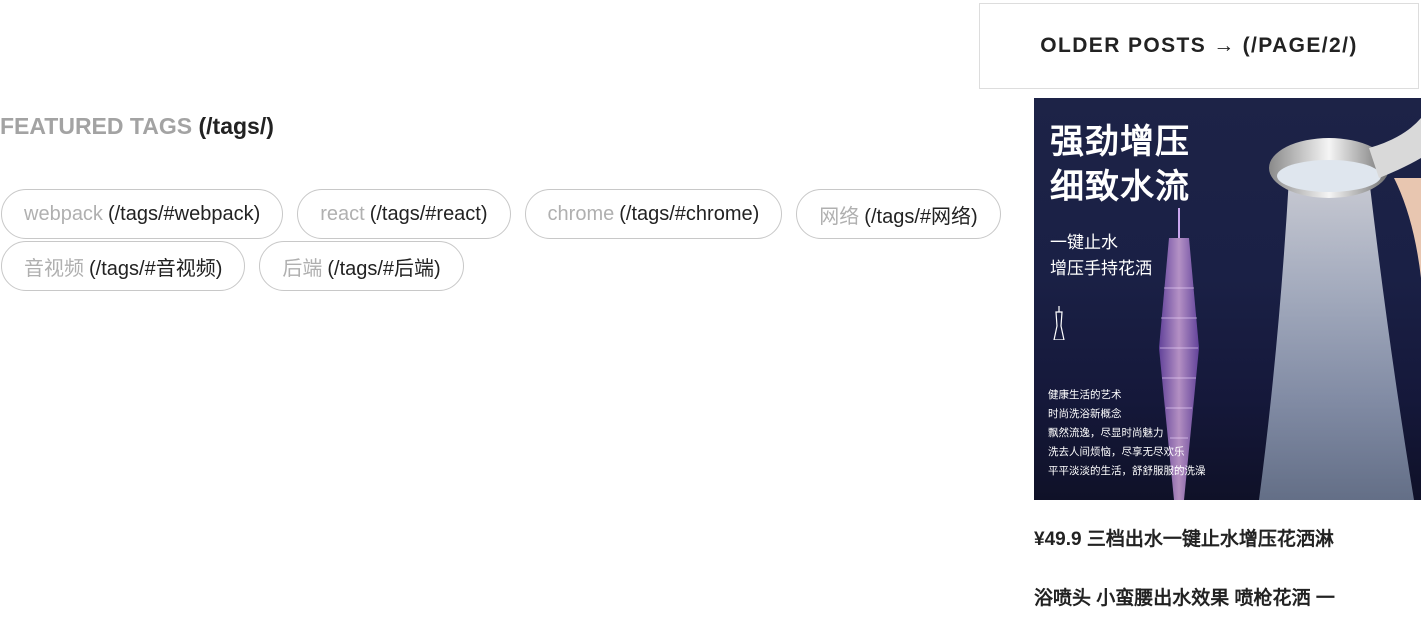 This screenshot has height=628, width=1421. Describe the element at coordinates (689, 213) in the screenshot. I see `tag-href: (/tags/#chrome)` at that location.